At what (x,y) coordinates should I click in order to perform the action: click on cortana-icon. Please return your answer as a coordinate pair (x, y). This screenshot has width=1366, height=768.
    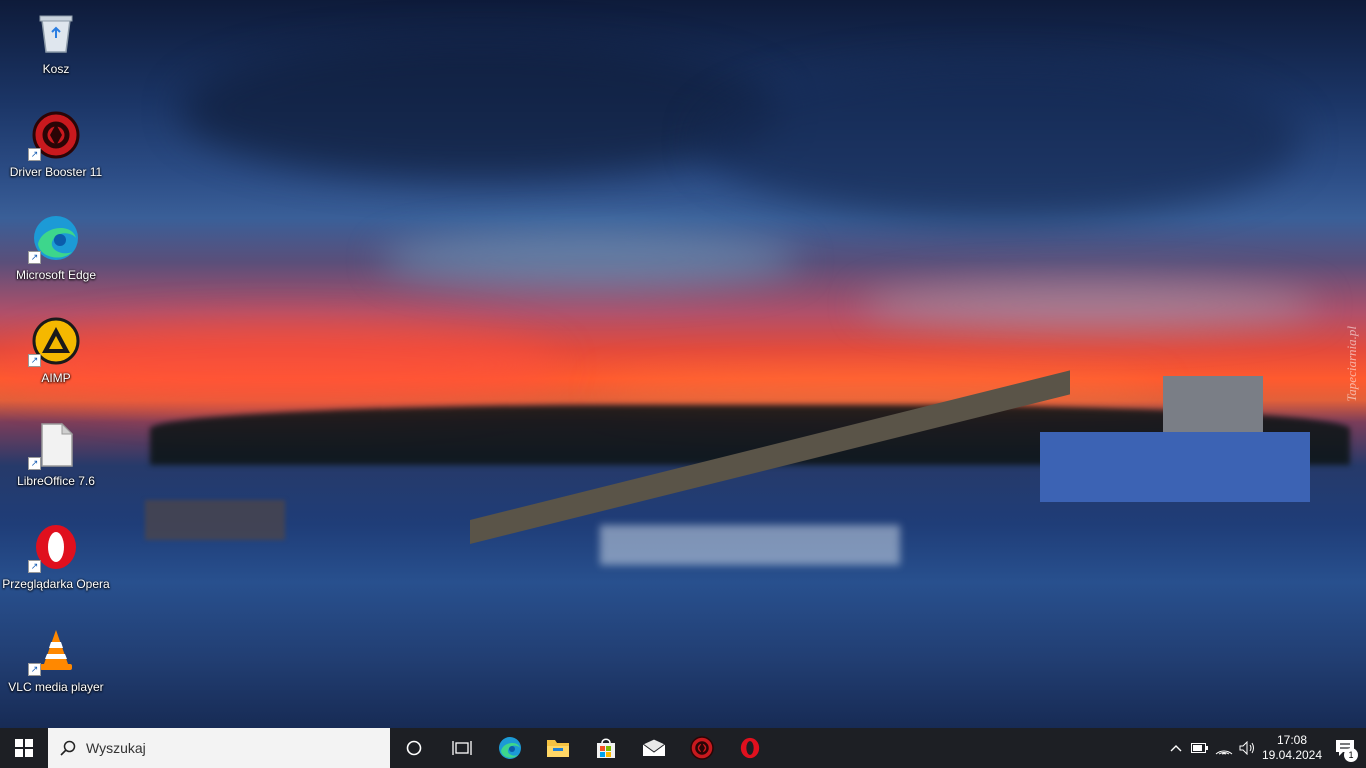
    Looking at the image, I should click on (414, 748).